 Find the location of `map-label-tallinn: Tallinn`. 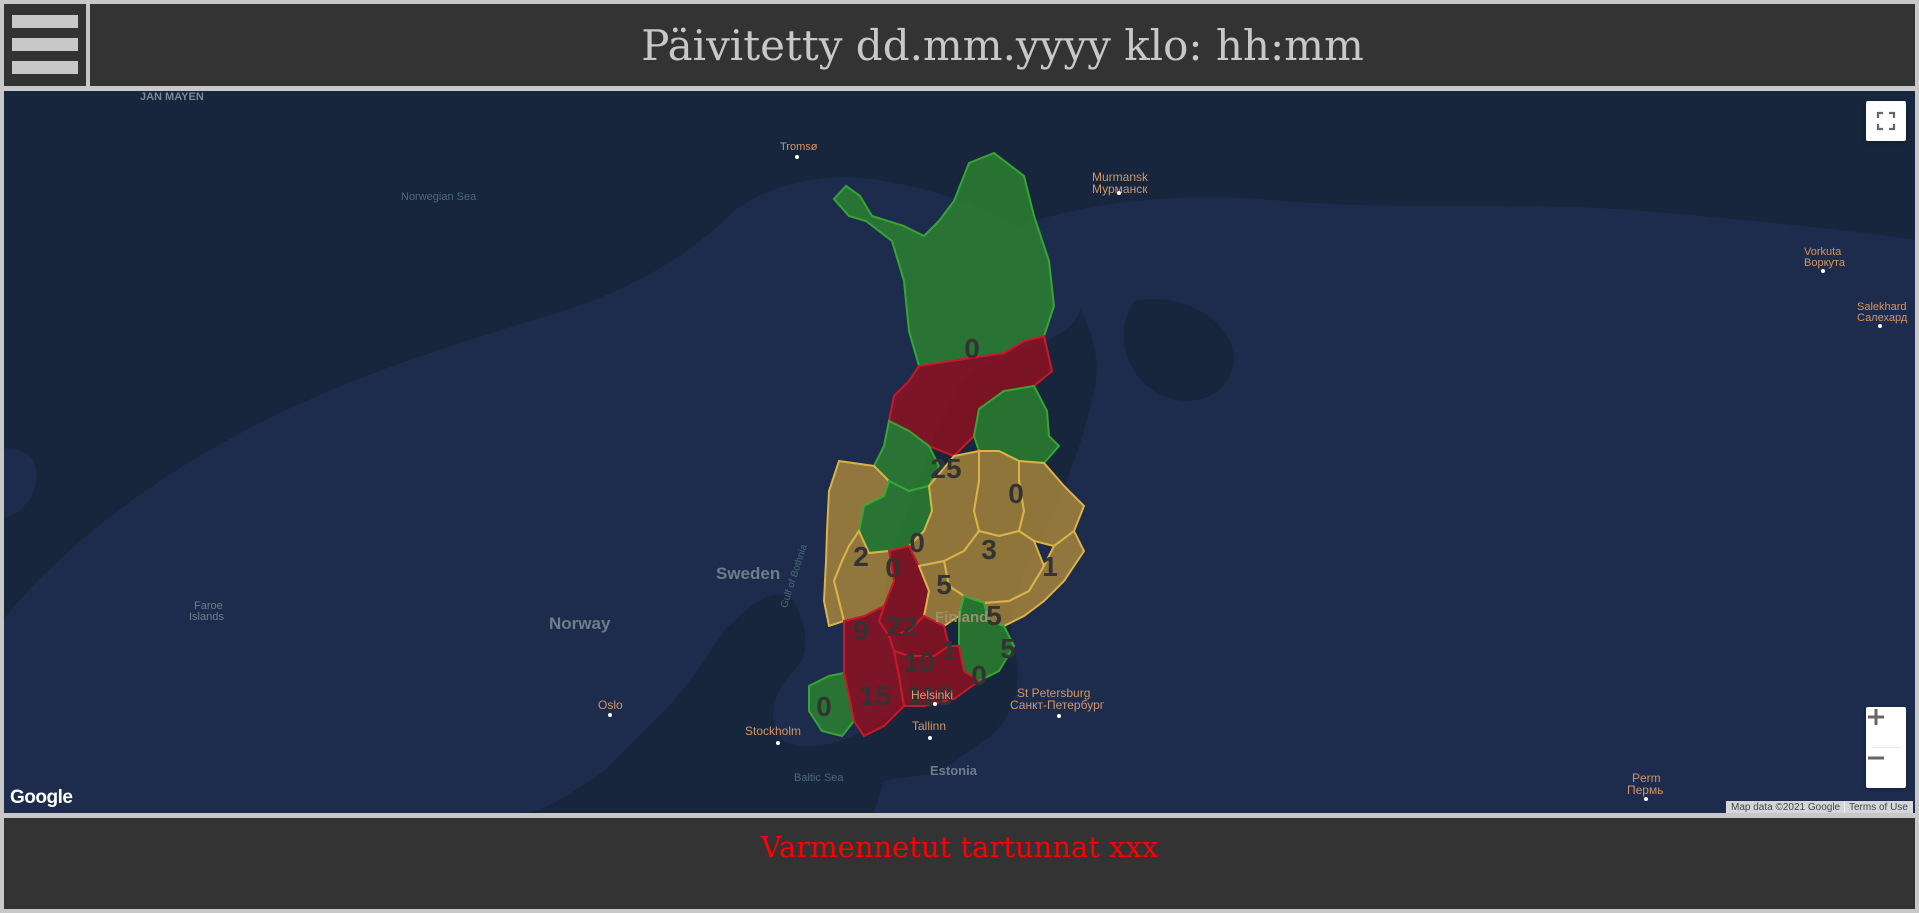

map-label-tallinn: Tallinn is located at coordinates (929, 726).